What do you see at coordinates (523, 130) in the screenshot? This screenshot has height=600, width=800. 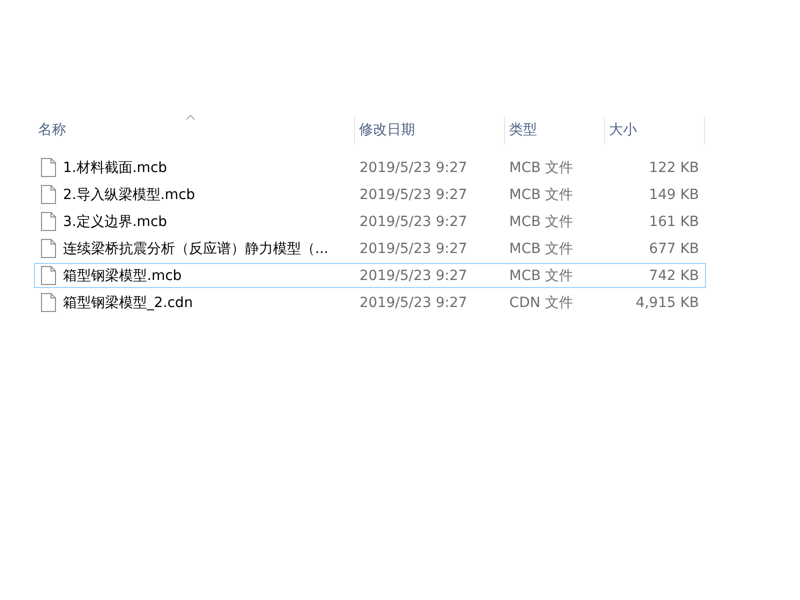 I see `column-header: 类型` at bounding box center [523, 130].